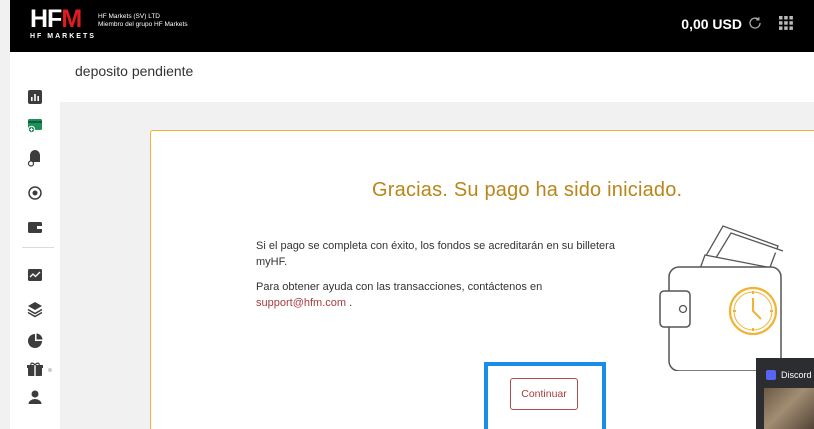 Image resolution: width=814 pixels, height=429 pixels. Describe the element at coordinates (35, 227) in the screenshot. I see `wallet-icon` at that location.